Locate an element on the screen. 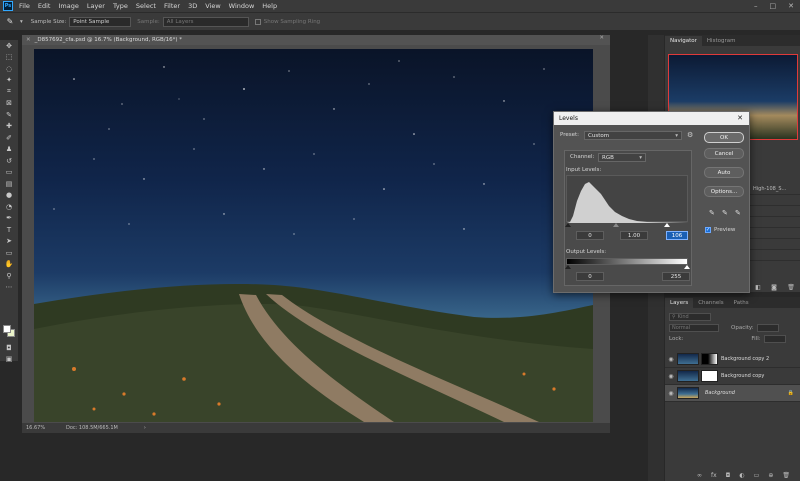 This screenshot has width=800, height=481. group-icon: ▭ is located at coordinates (757, 475).